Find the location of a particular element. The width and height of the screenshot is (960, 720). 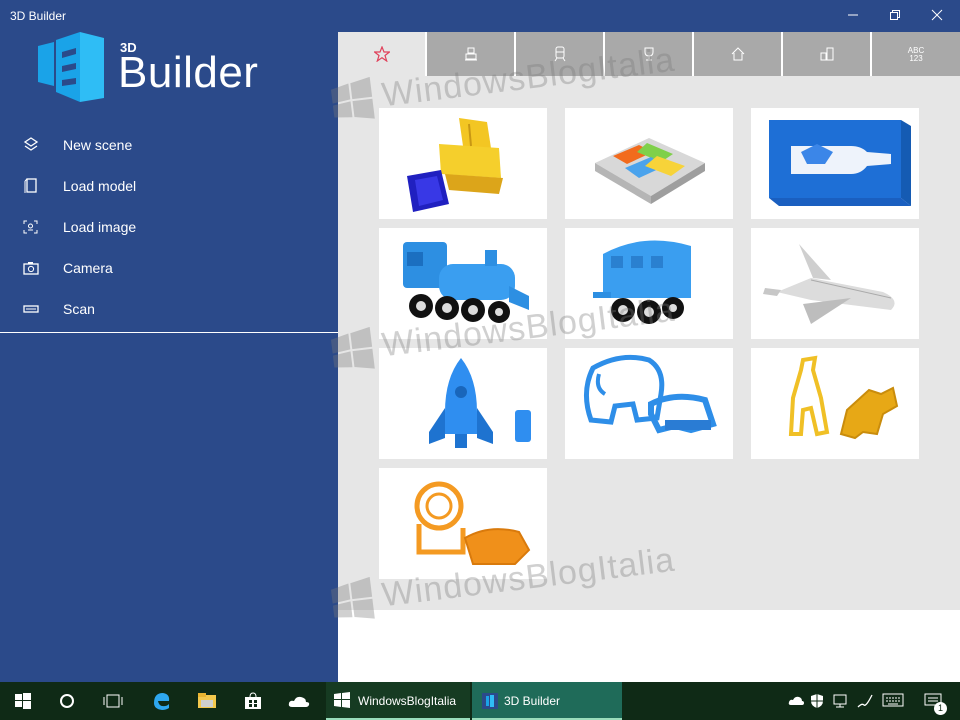

minimize-icon is located at coordinates (853, 15).